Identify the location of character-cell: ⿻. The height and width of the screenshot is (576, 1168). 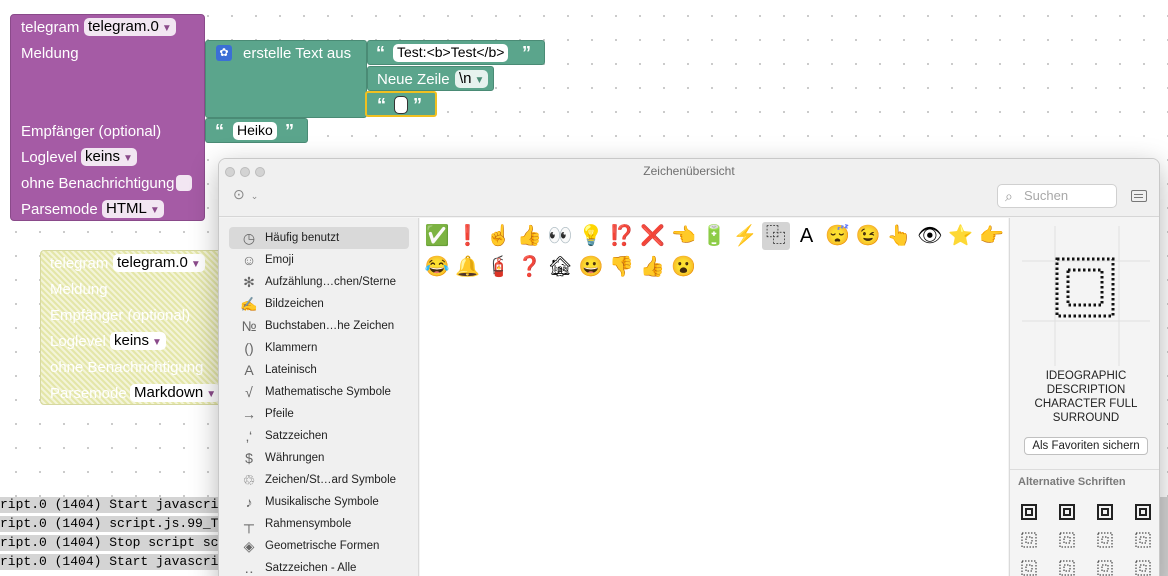
(775, 236).